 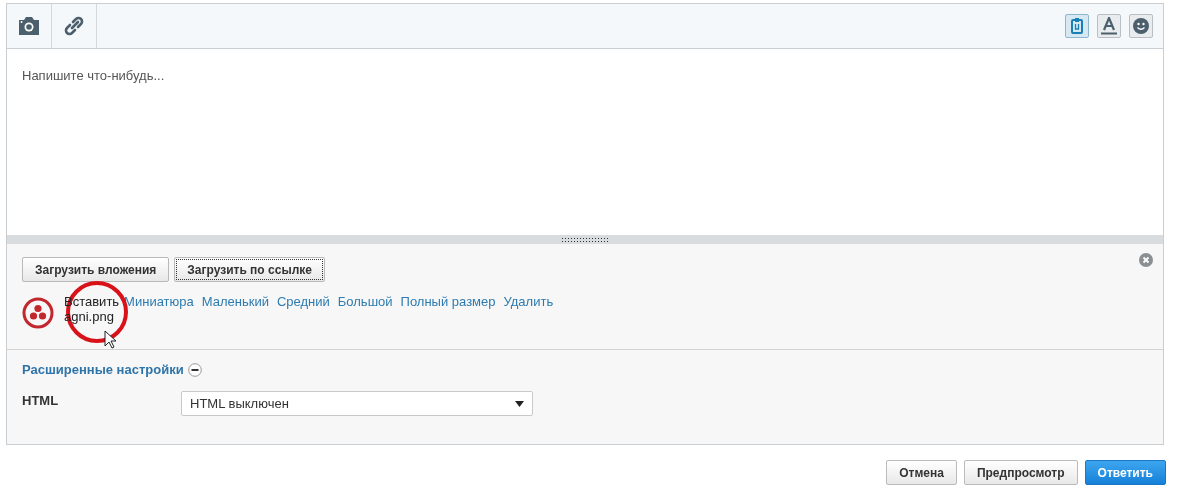 I want to click on font-icon, so click(x=1109, y=26).